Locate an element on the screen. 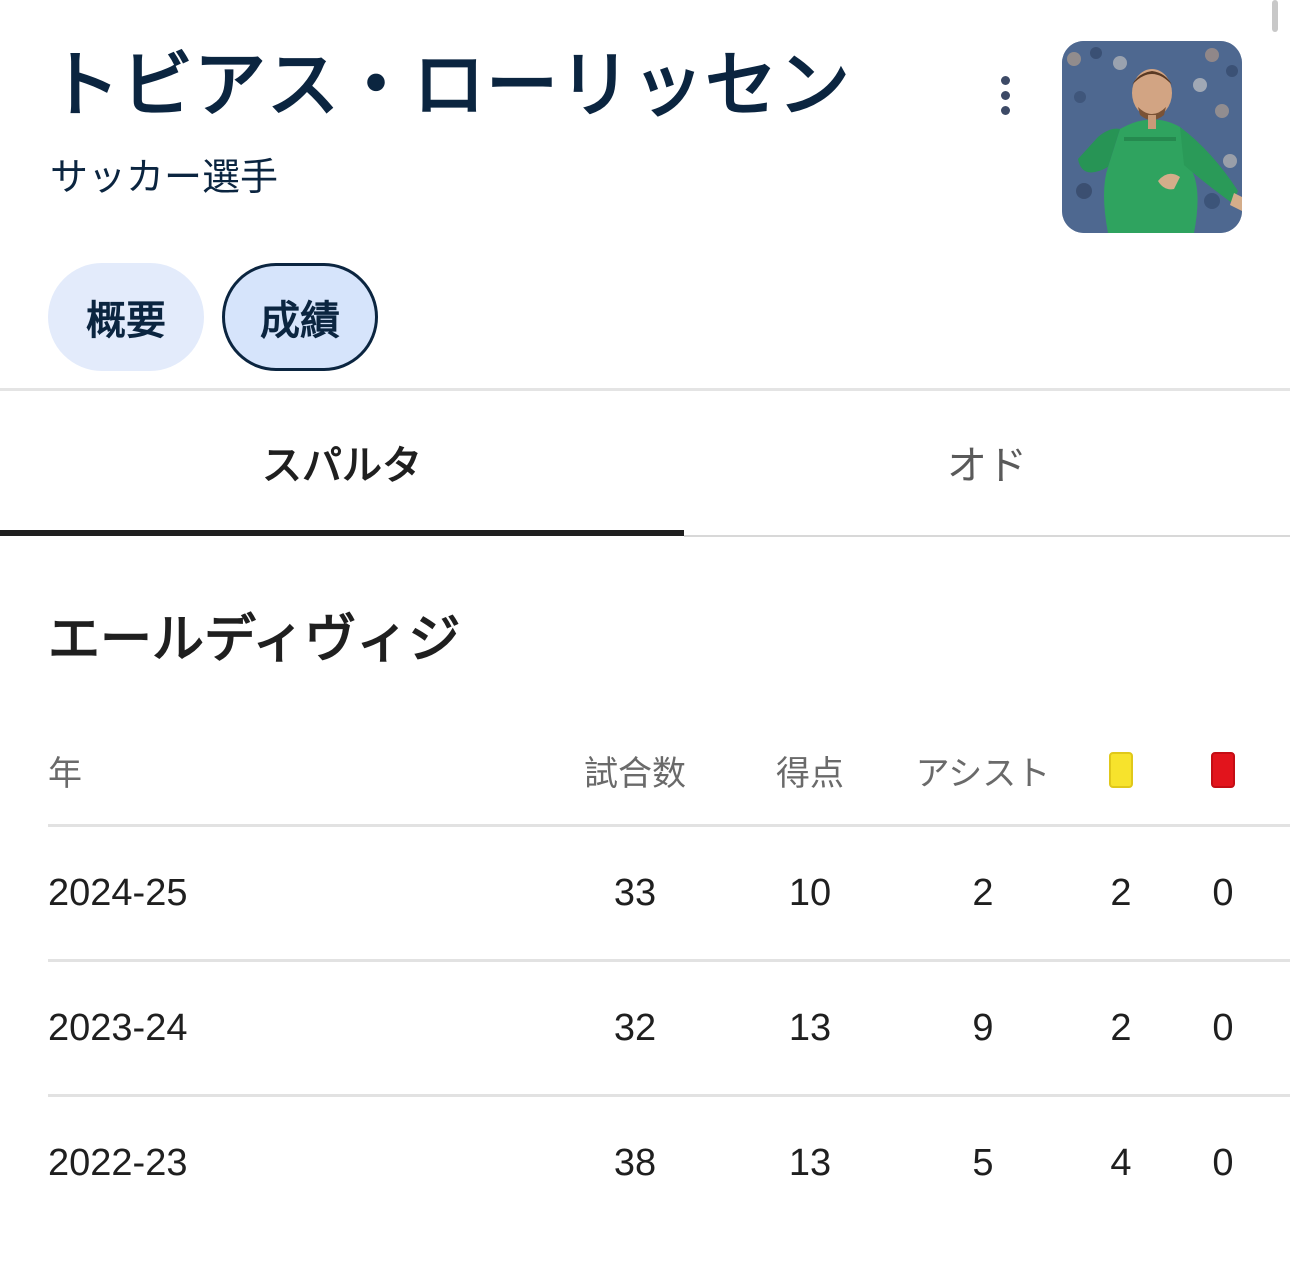 The image size is (1290, 1281). tab-selected-indicator is located at coordinates (342, 533).